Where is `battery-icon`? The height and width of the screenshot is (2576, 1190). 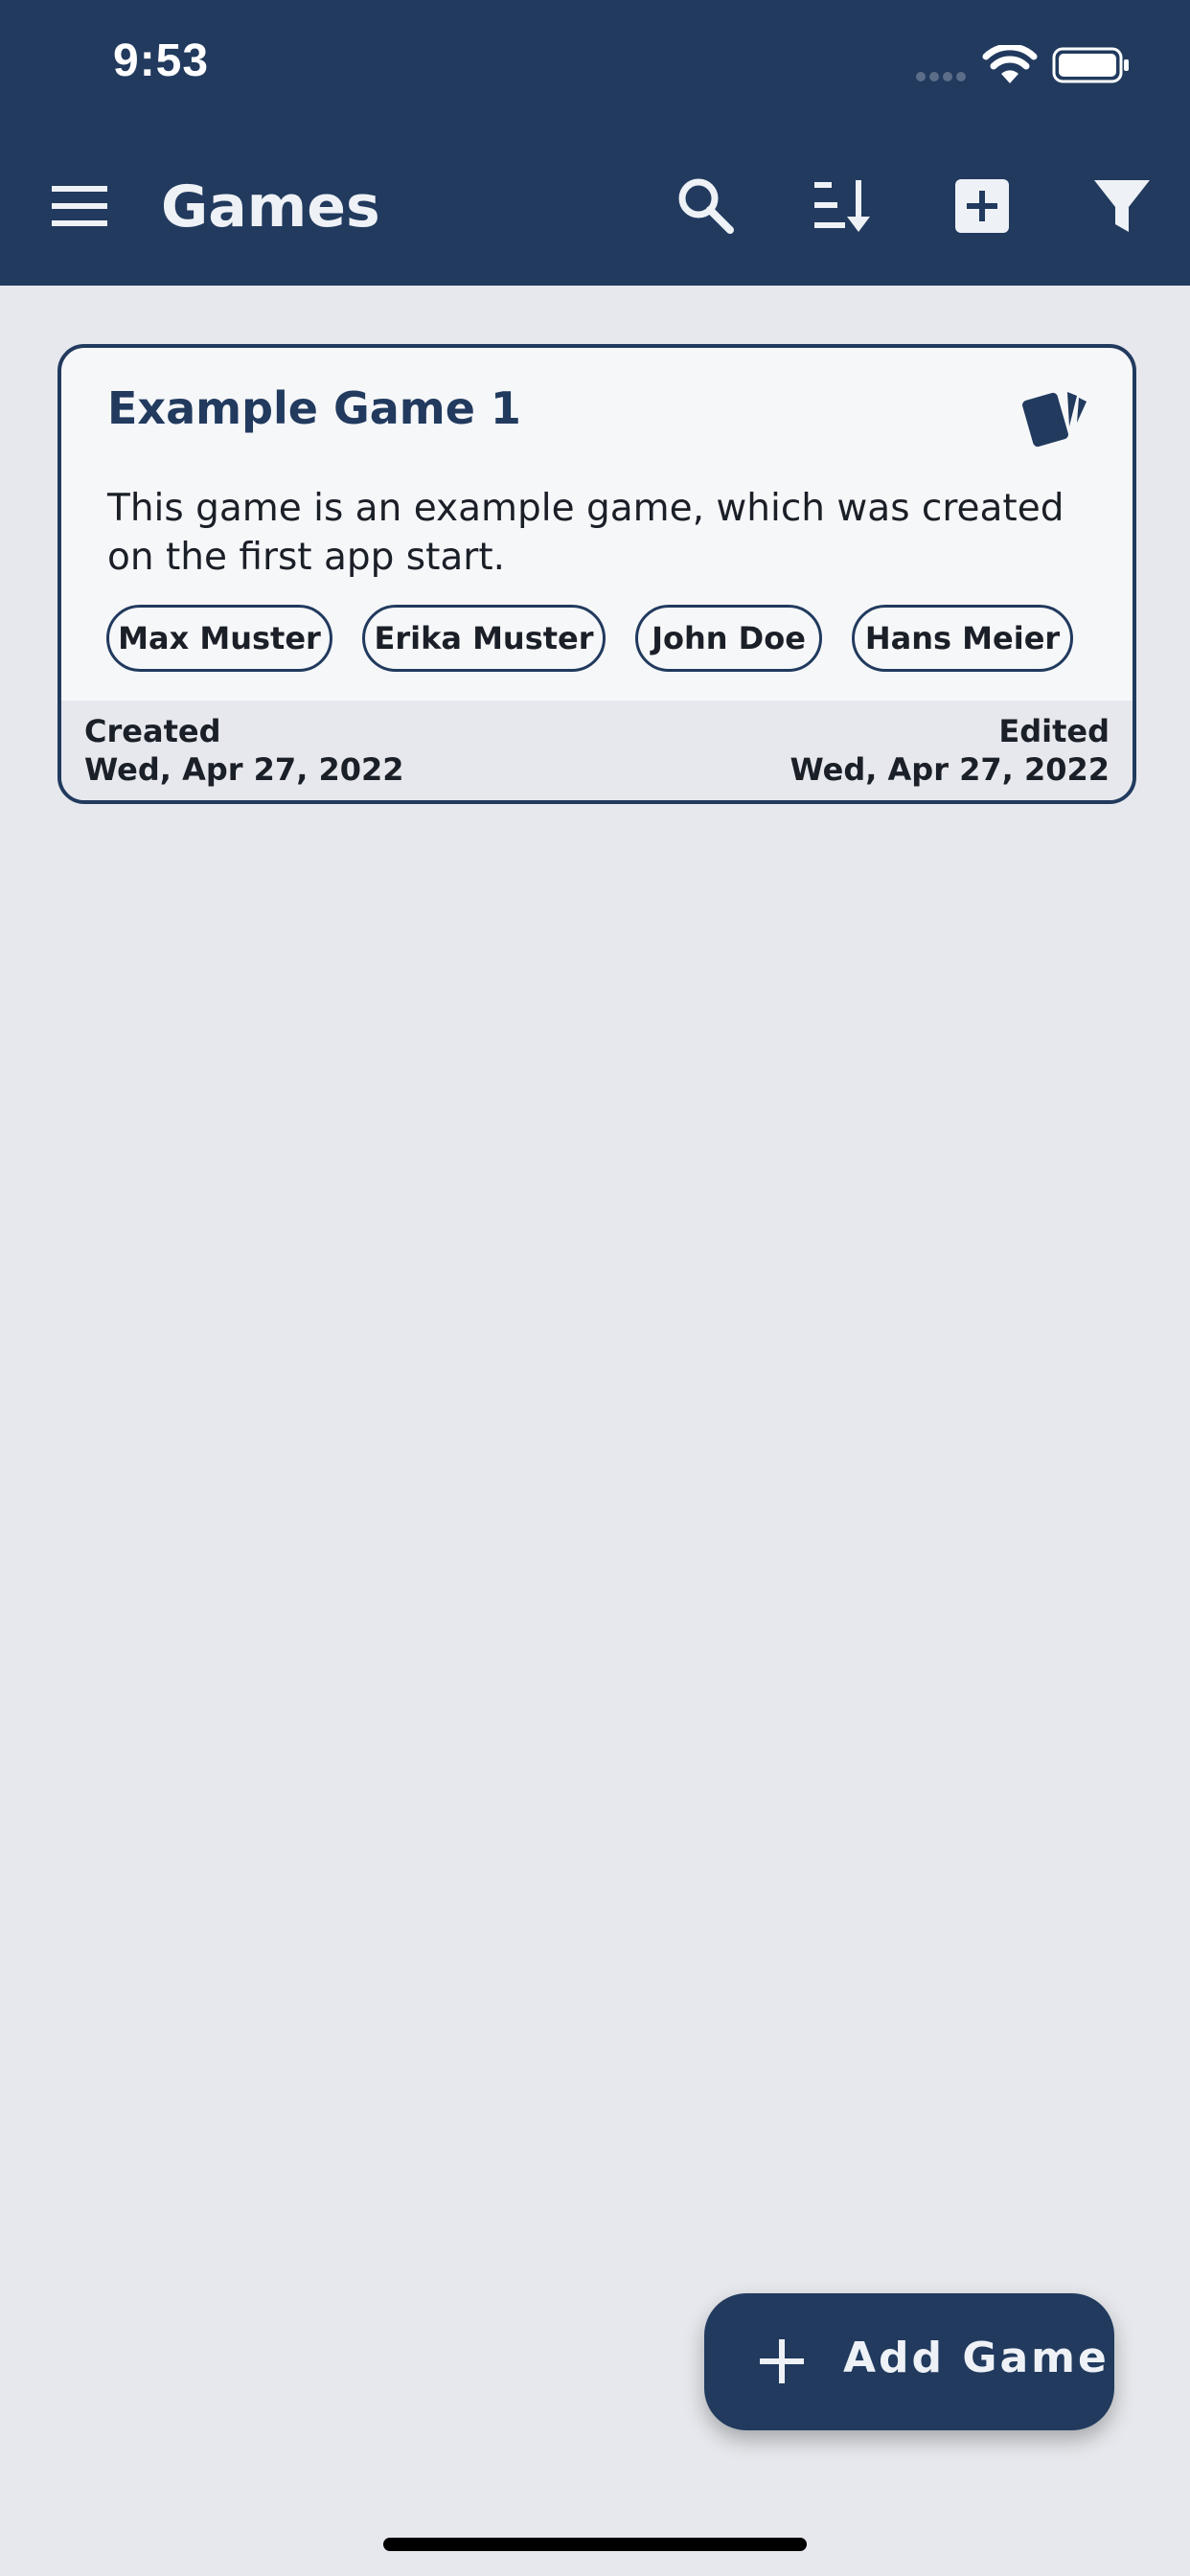
battery-icon is located at coordinates (1091, 65).